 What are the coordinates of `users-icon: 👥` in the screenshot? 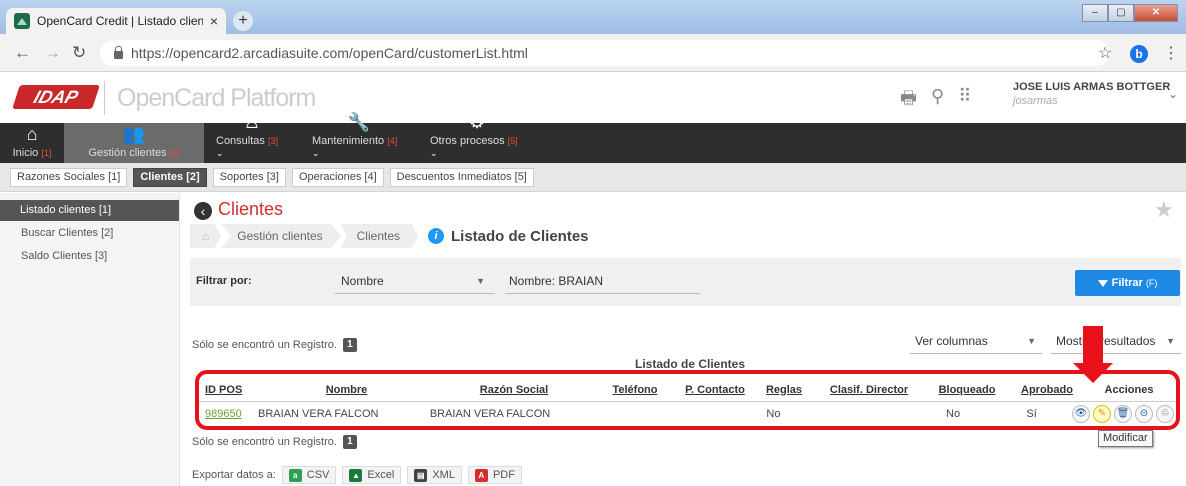 It's located at (134, 134).